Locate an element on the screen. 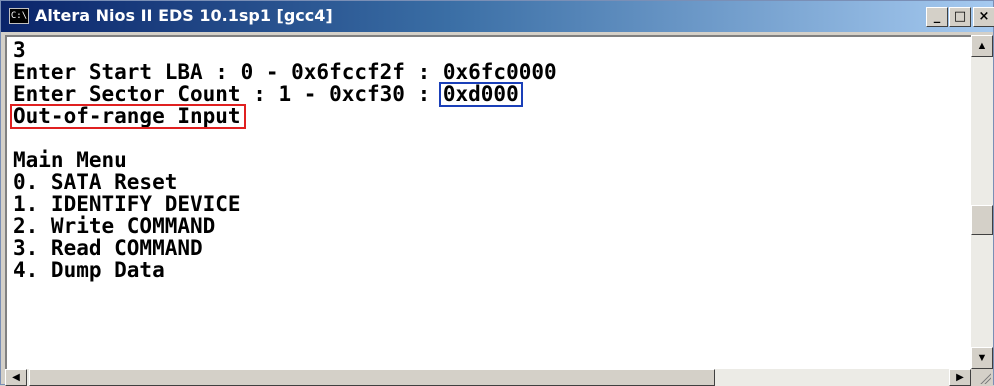  scroll-up-icon: ▲ is located at coordinates (982, 46).